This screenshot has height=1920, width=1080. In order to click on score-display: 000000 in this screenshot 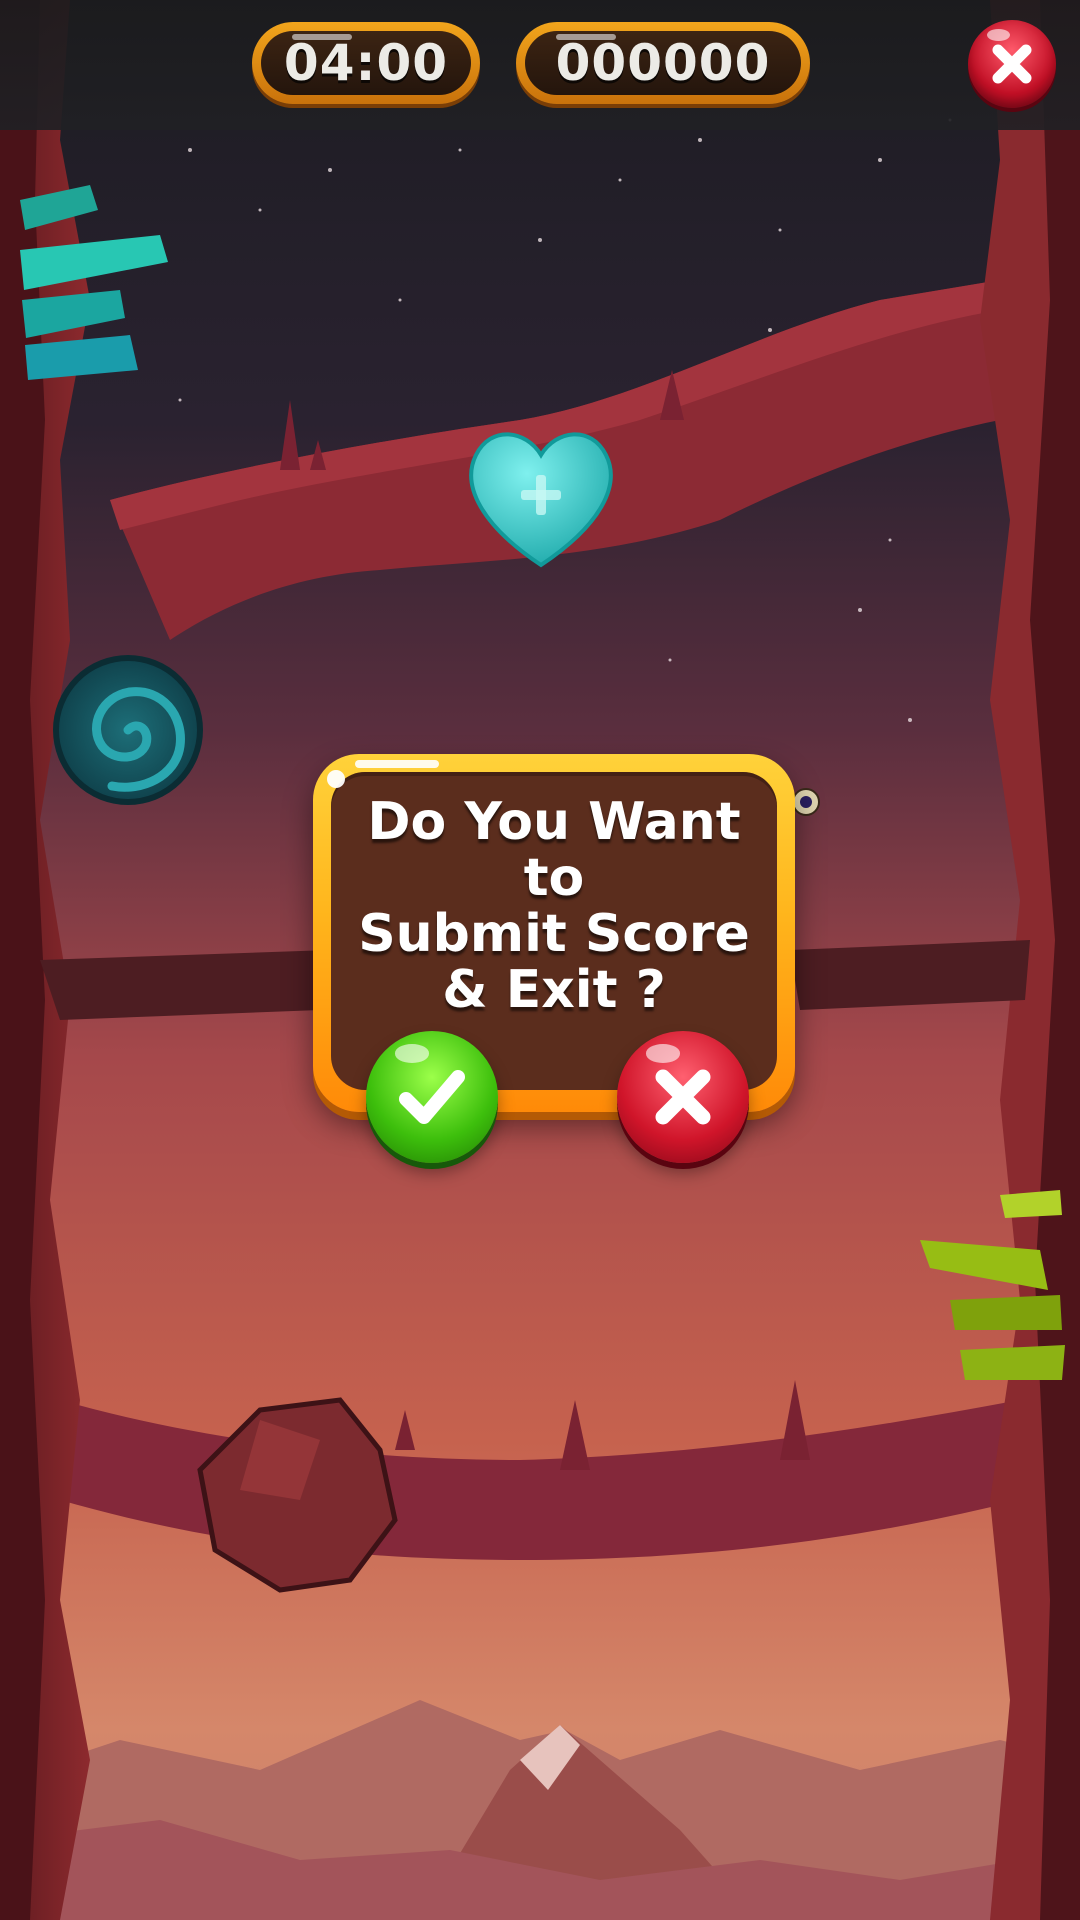, I will do `click(663, 63)`.